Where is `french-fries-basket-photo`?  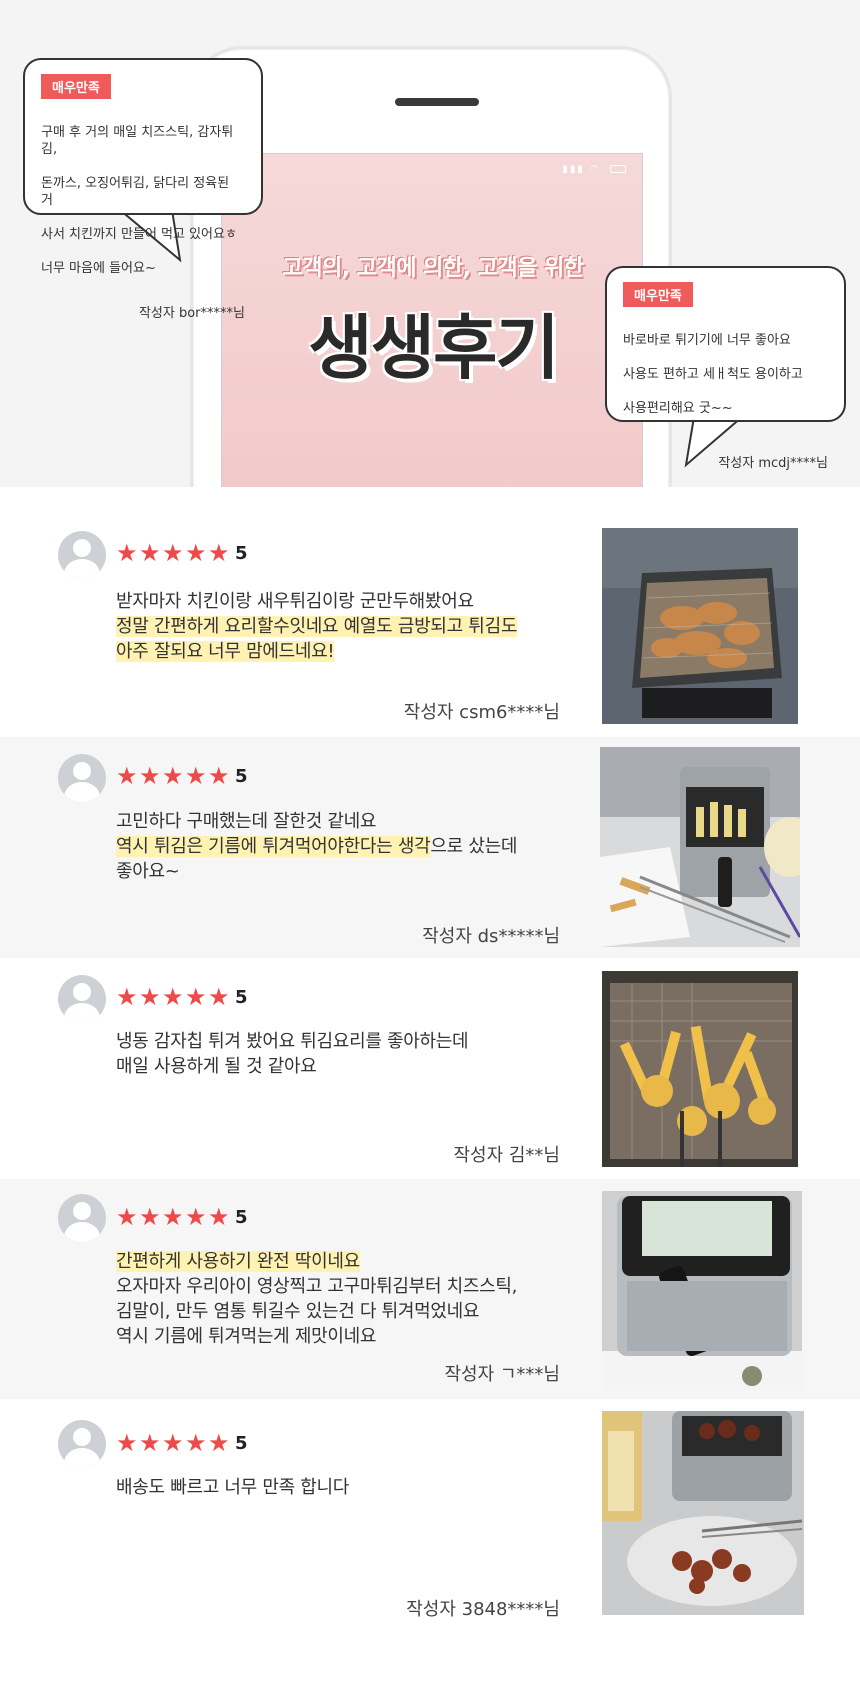 french-fries-basket-photo is located at coordinates (700, 1069).